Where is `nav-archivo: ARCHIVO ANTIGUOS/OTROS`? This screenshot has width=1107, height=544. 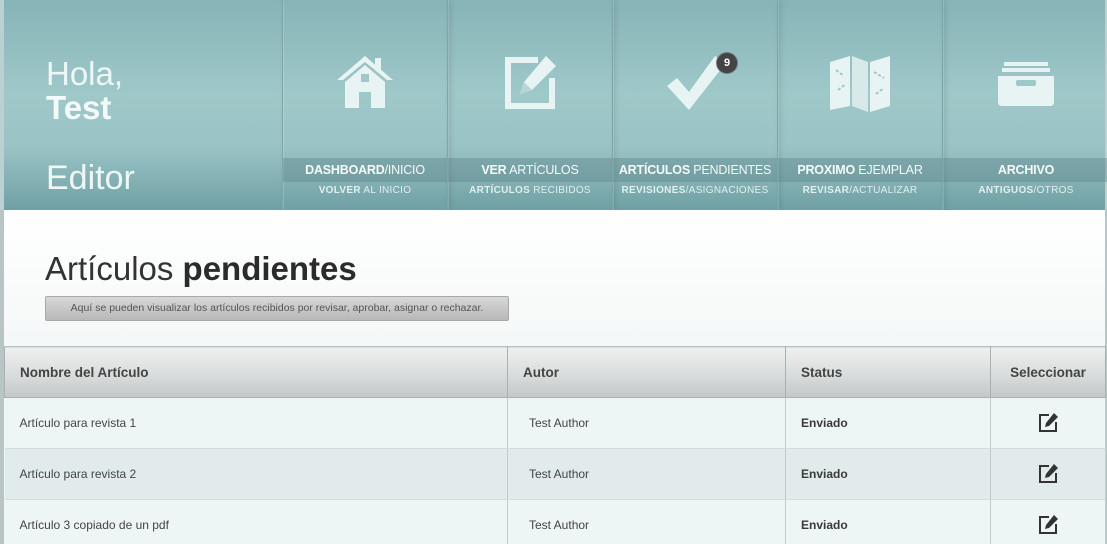 nav-archivo: ARCHIVO ANTIGUOS/OTROS is located at coordinates (1024, 105).